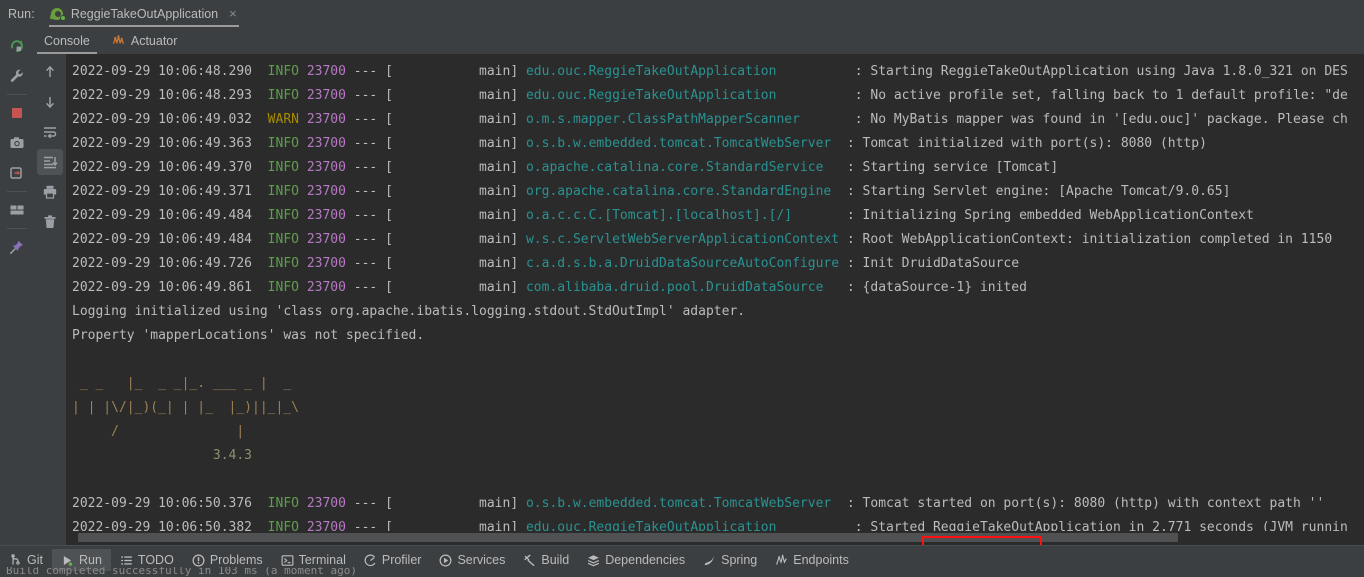 This screenshot has width=1364, height=577. Describe the element at coordinates (90, 560) in the screenshot. I see `status-bar-item-label: Run` at that location.